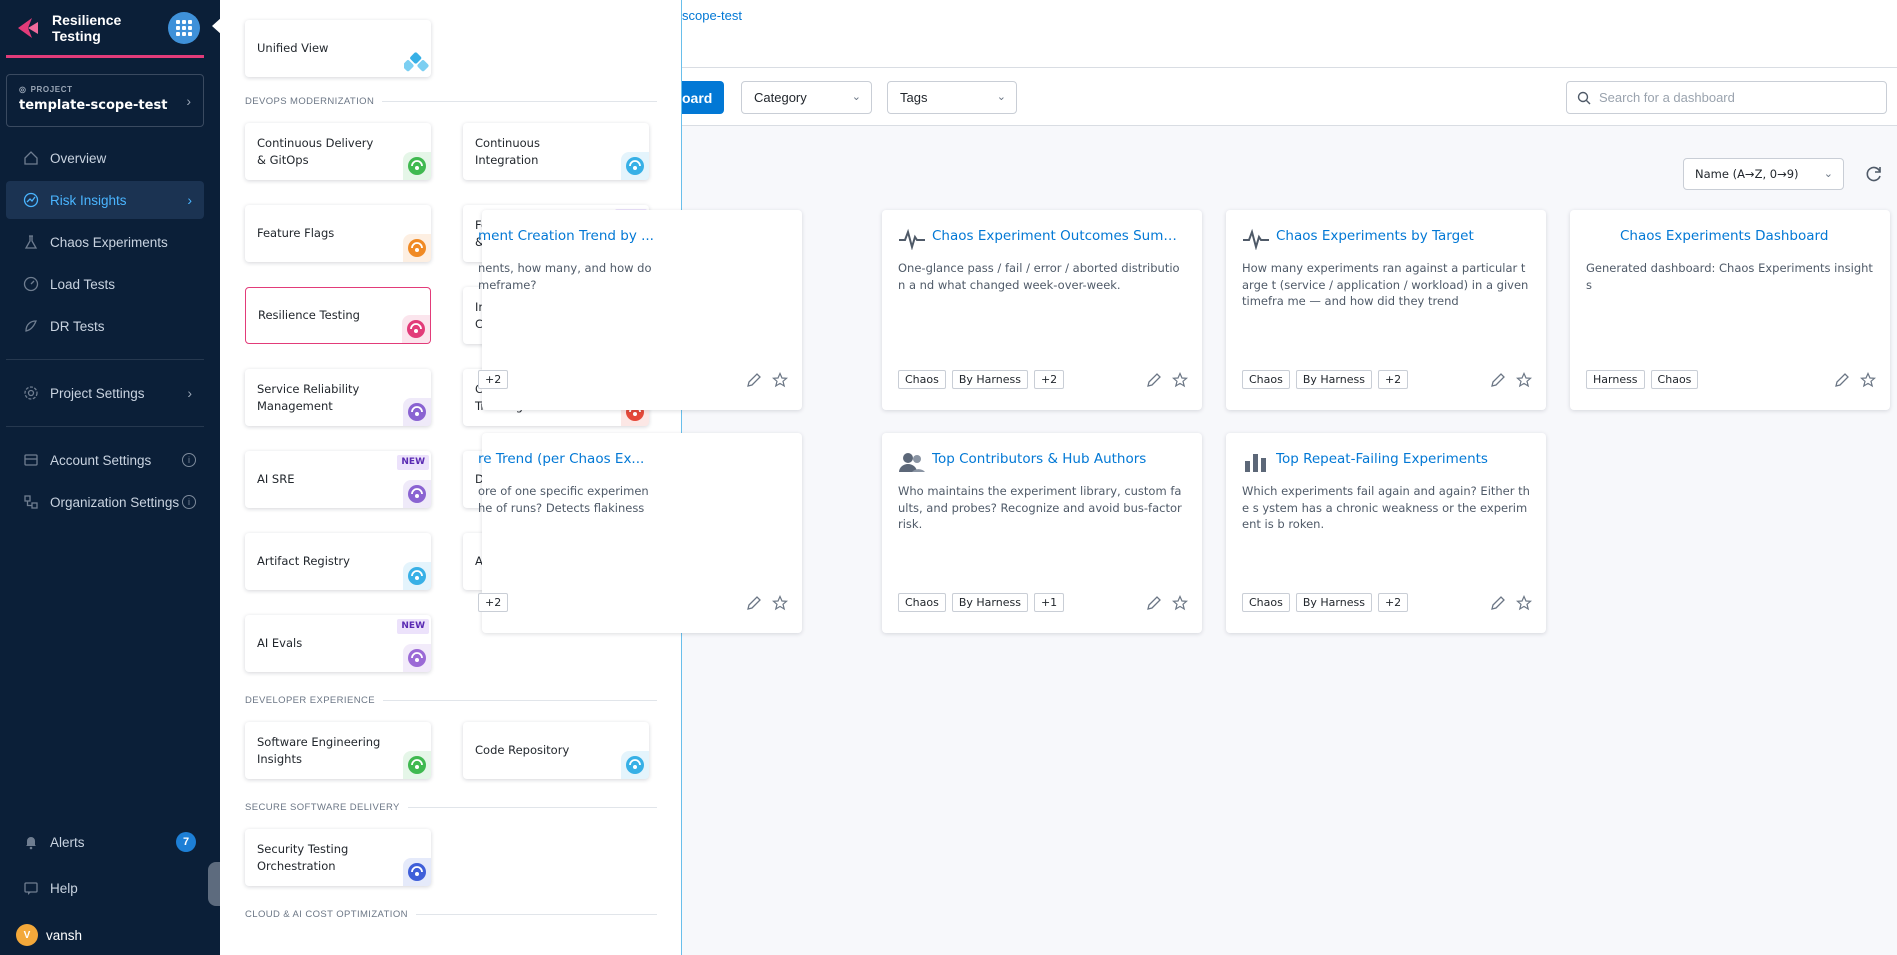  Describe the element at coordinates (1874, 174) in the screenshot. I see `refresh-icon` at that location.